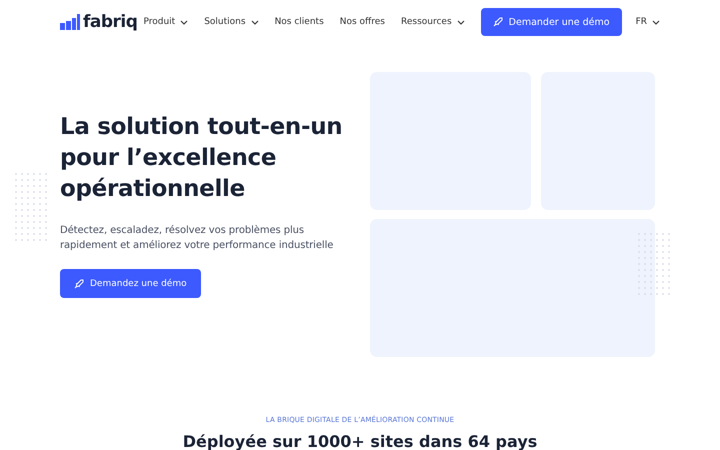 Image resolution: width=720 pixels, height=450 pixels. I want to click on language-selector: FR, so click(648, 22).